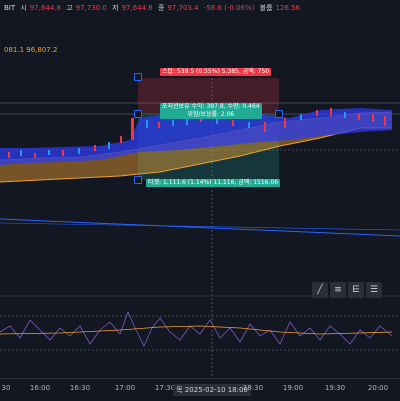 The width and height of the screenshot is (400, 401). Describe the element at coordinates (40, 388) in the screenshot. I see `time-tick: 16:00` at that location.